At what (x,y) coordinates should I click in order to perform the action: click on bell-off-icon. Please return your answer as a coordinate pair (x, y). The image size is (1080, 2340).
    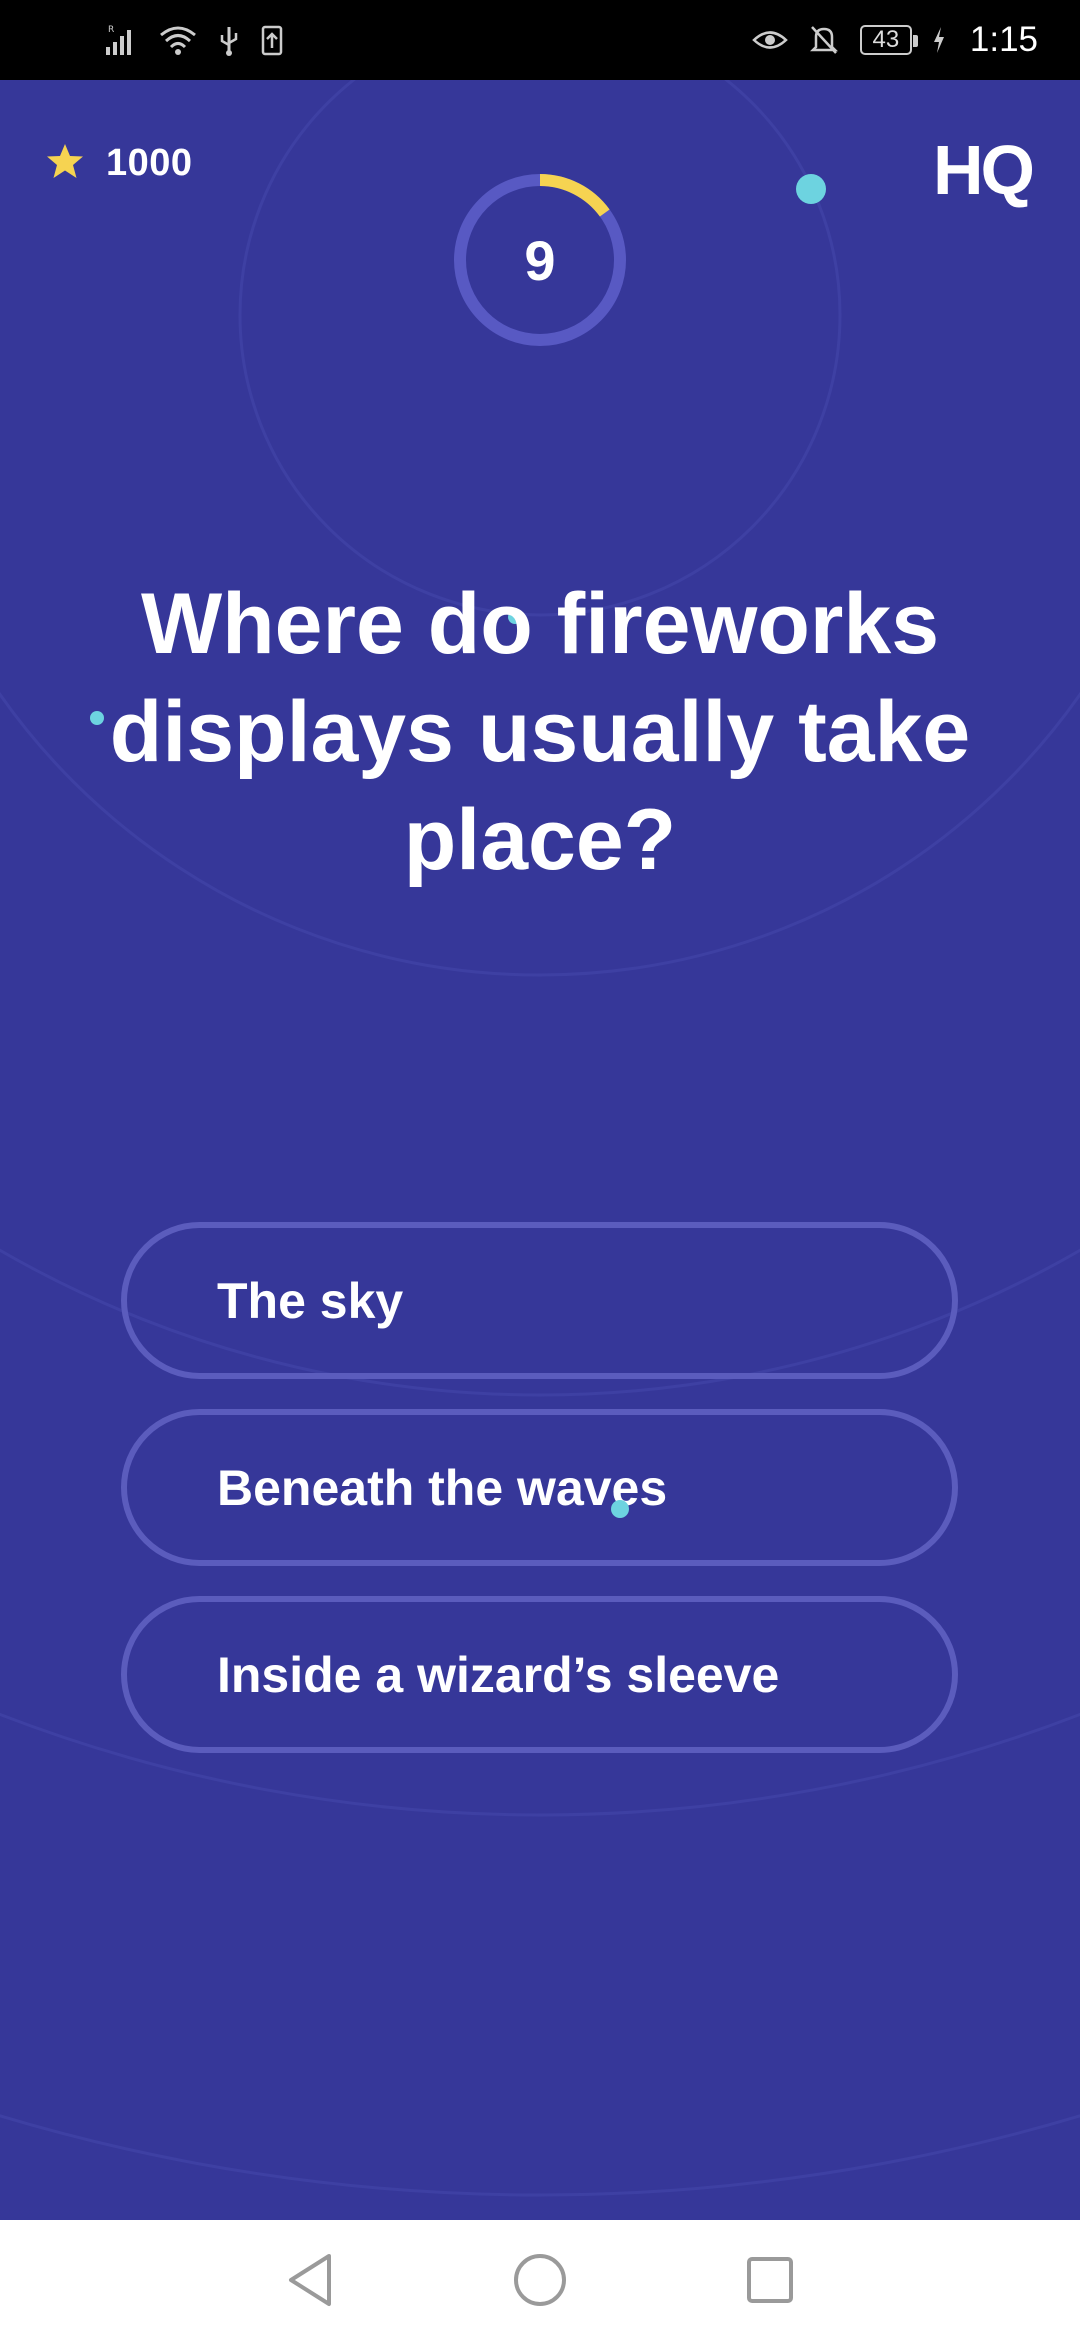
    Looking at the image, I should click on (824, 40).